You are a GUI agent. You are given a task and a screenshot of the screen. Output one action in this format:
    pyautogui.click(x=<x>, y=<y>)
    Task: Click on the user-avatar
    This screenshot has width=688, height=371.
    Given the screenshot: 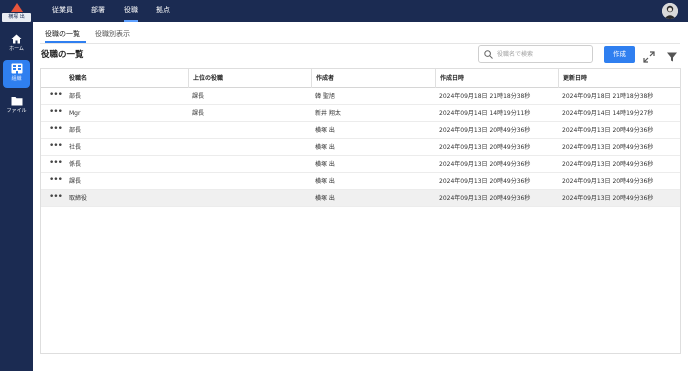 What is the action you would take?
    pyautogui.click(x=670, y=11)
    